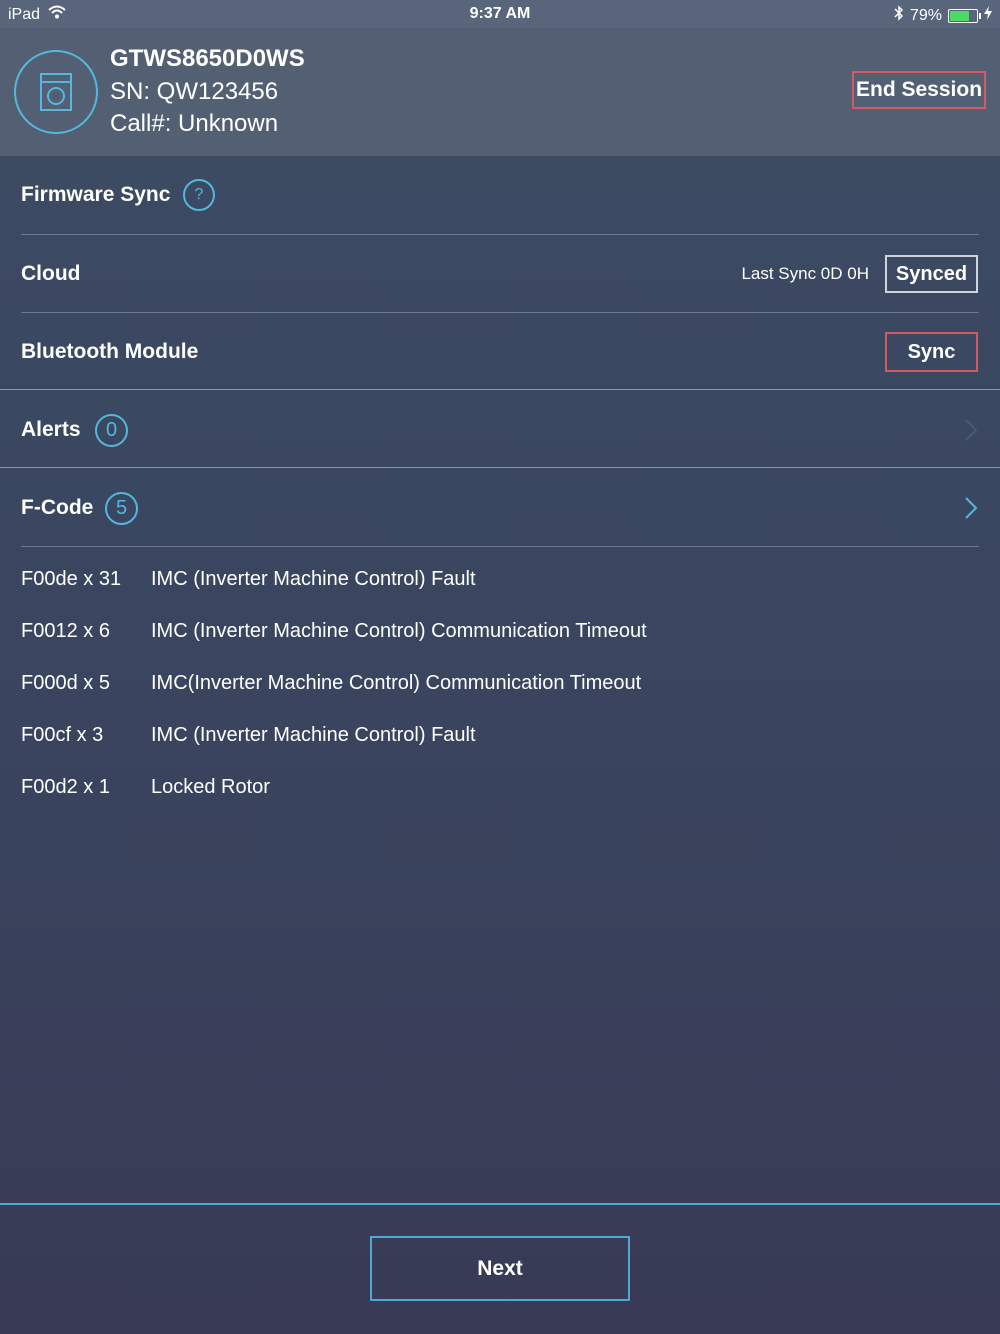 The width and height of the screenshot is (1000, 1334). Describe the element at coordinates (65, 683) in the screenshot. I see `fcode-code: F000d x 5` at that location.